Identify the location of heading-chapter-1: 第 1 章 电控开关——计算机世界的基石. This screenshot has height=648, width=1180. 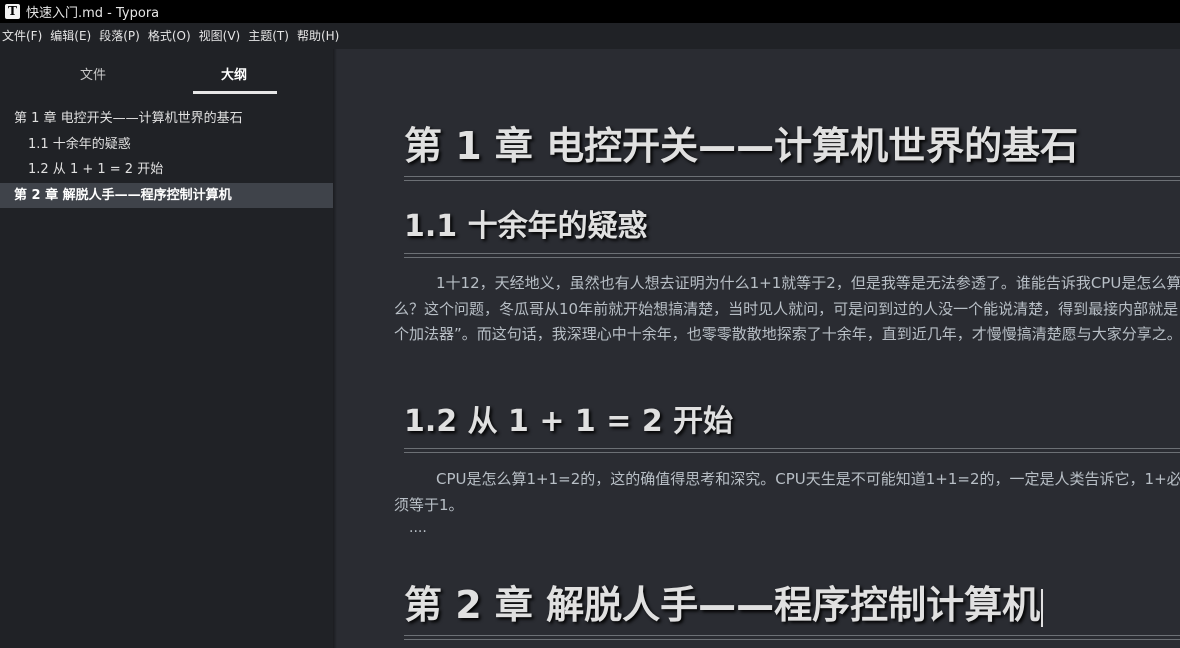
(741, 142).